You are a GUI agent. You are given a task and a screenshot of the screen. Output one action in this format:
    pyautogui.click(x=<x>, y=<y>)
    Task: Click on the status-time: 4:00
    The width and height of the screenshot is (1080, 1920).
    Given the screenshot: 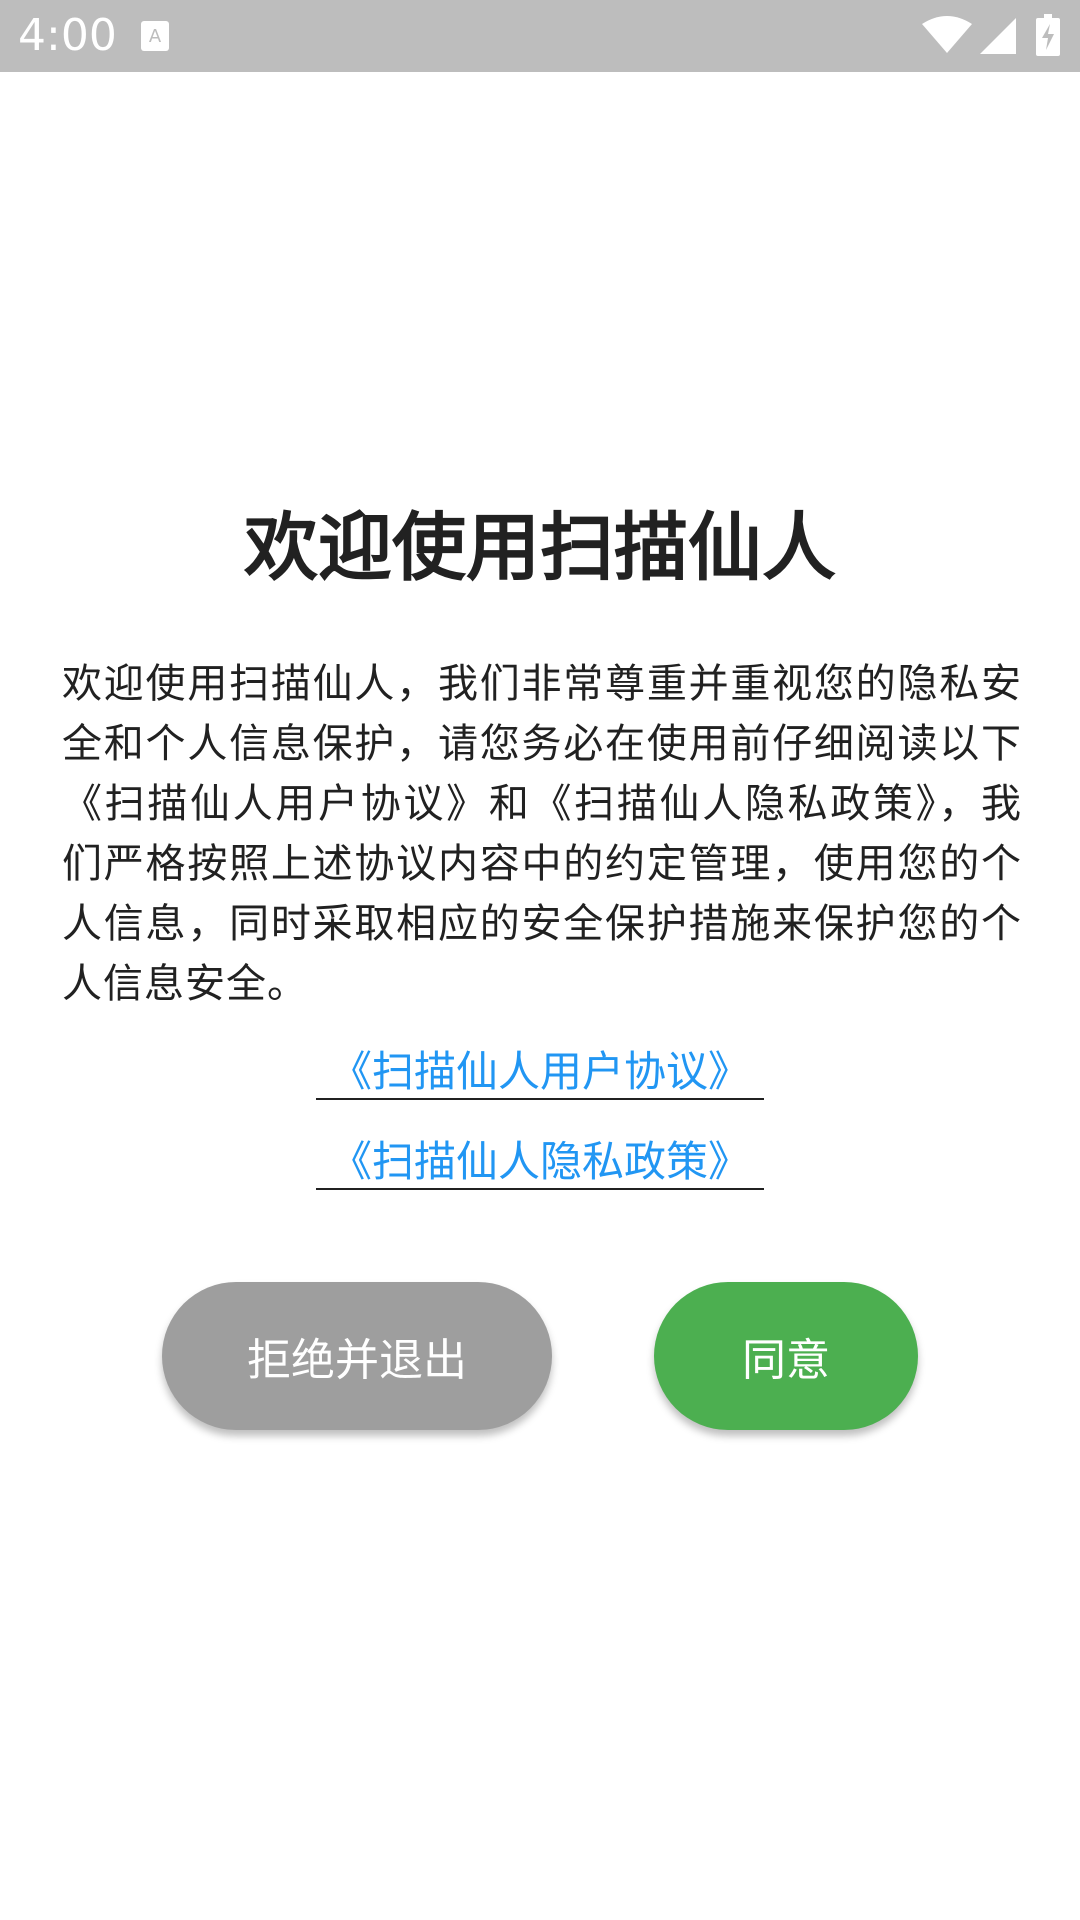 What is the action you would take?
    pyautogui.click(x=67, y=35)
    